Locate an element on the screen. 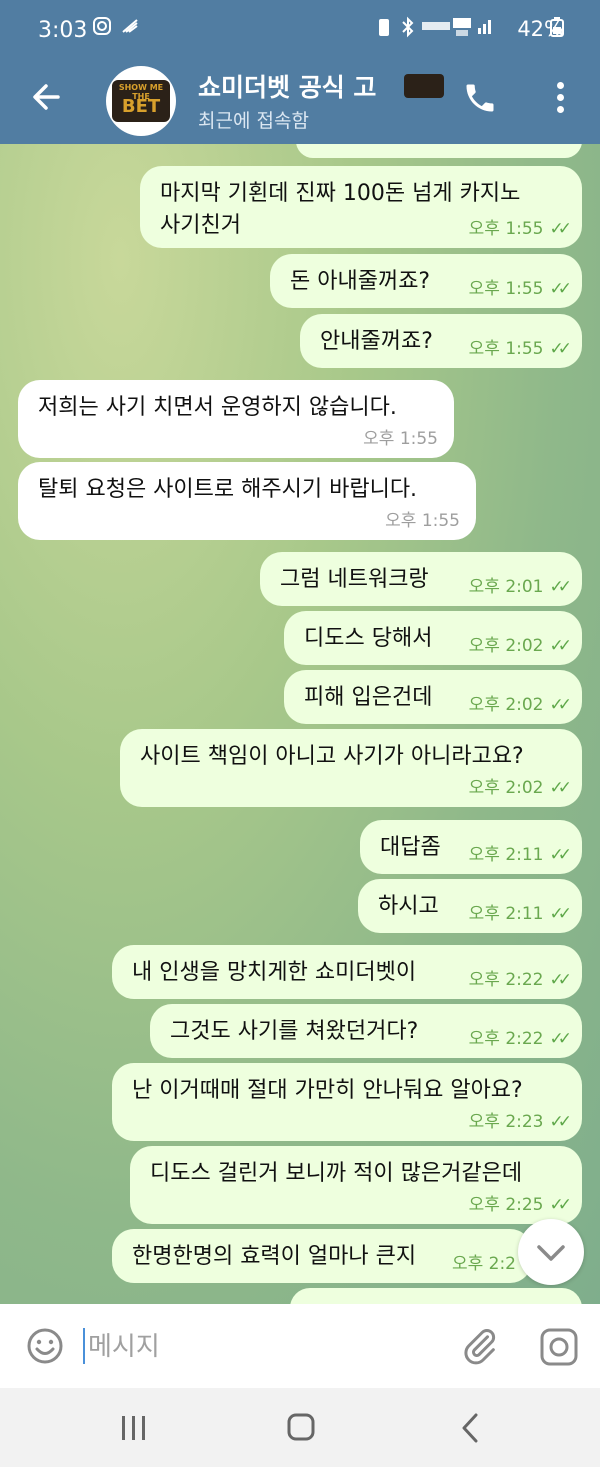 The width and height of the screenshot is (600, 1467). message-bubble: 내 인생을 망치게한 쇼미더벳이 오후 2:22 ✓✓ is located at coordinates (347, 972).